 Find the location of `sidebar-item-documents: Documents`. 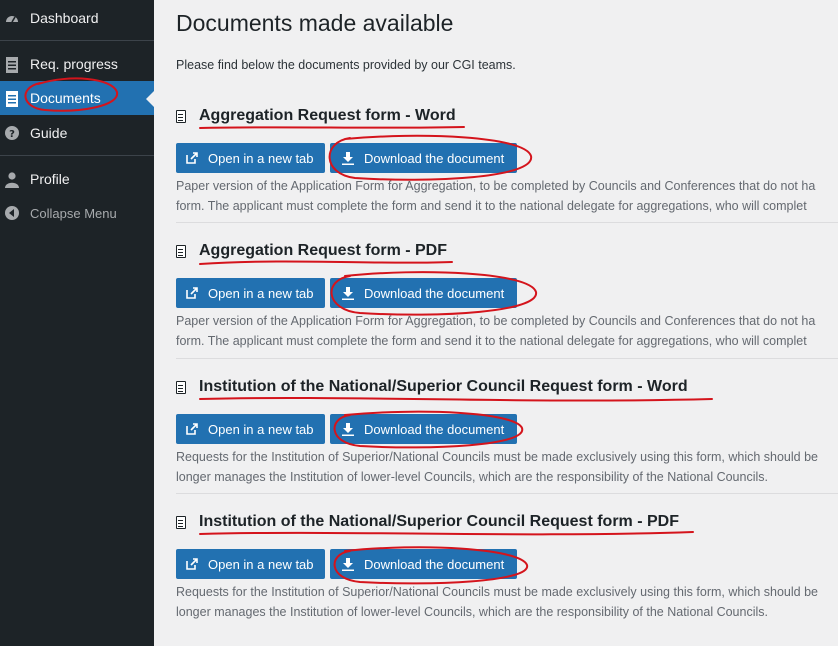

sidebar-item-documents: Documents is located at coordinates (77, 98).